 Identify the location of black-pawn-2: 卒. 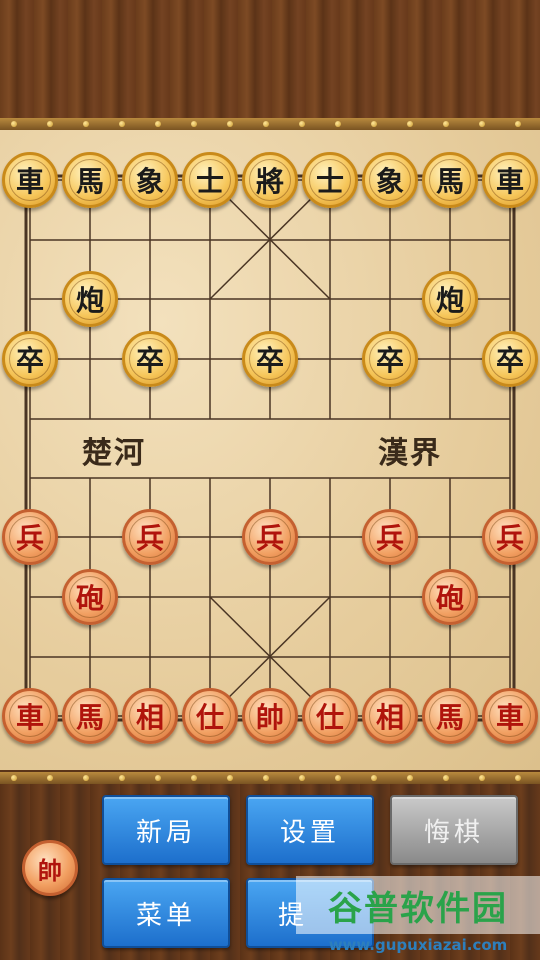
(150, 359).